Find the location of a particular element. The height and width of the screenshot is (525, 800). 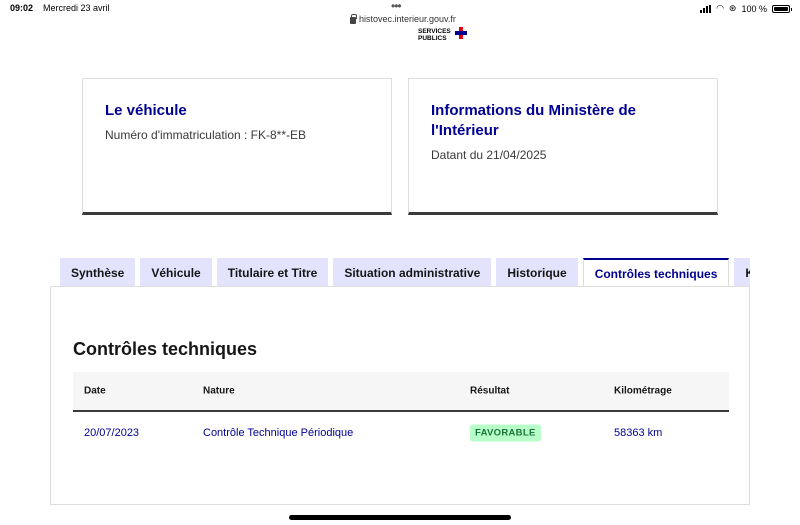

header-kilometrage: Kilométrage is located at coordinates (643, 391).